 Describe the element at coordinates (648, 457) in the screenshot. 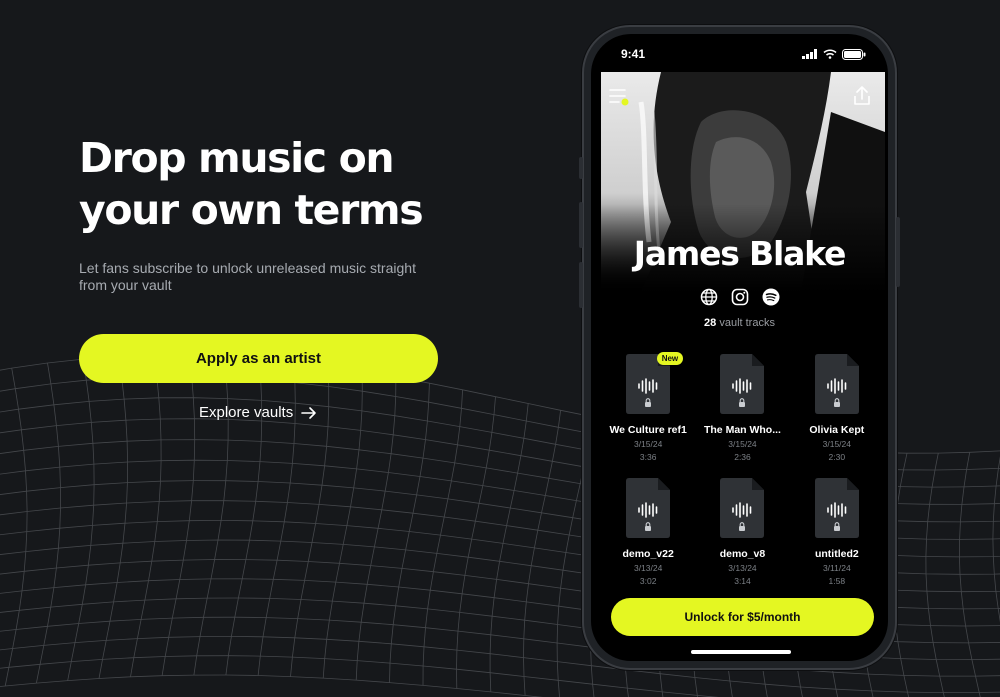

I see `track-duration: 3:36` at that location.